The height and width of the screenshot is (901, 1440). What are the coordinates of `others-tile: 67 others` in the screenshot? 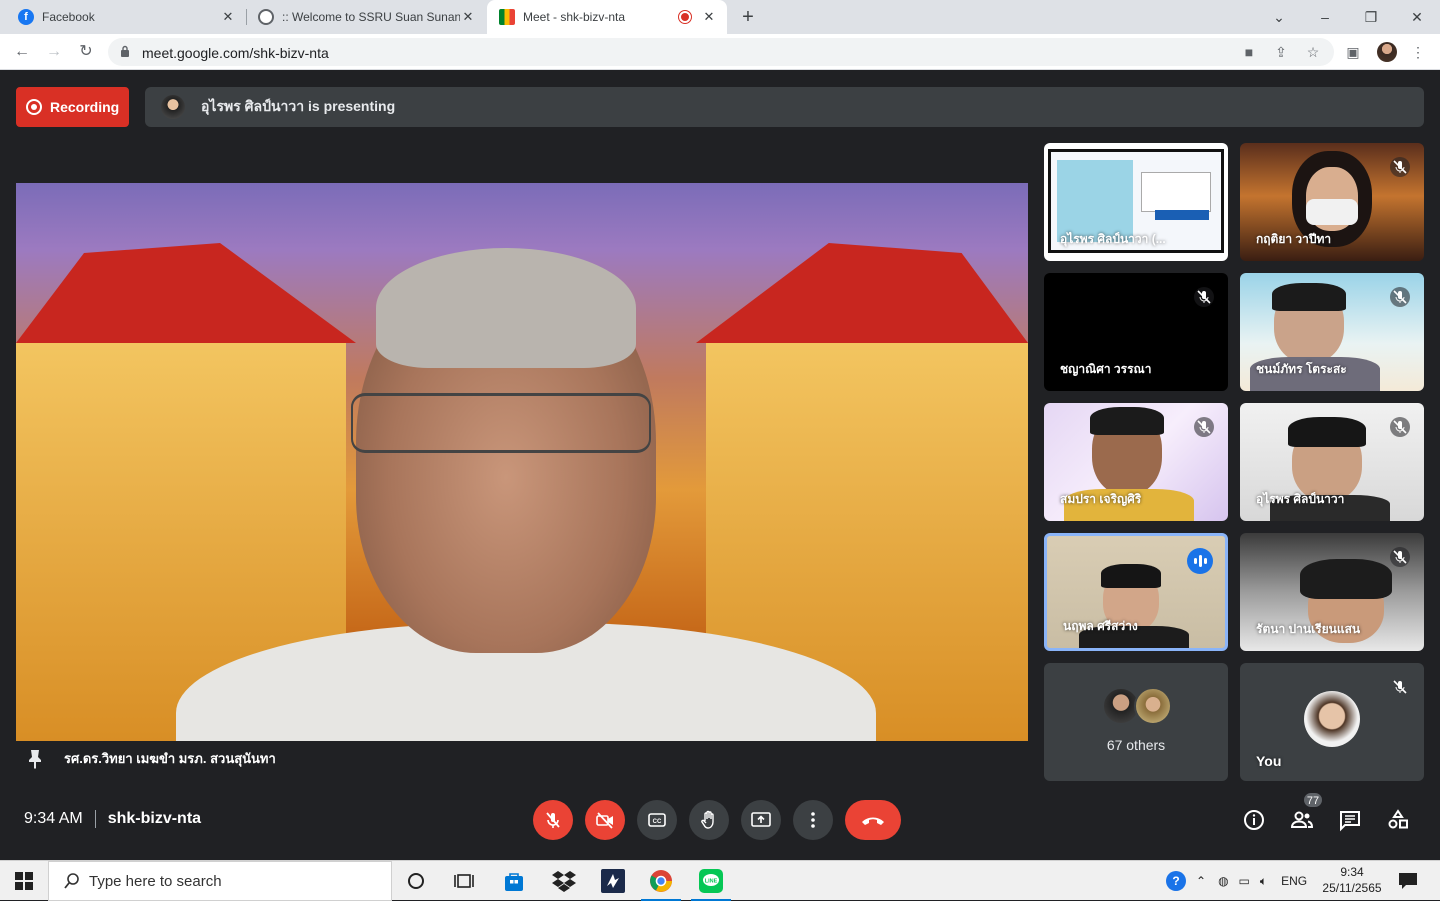 It's located at (1136, 722).